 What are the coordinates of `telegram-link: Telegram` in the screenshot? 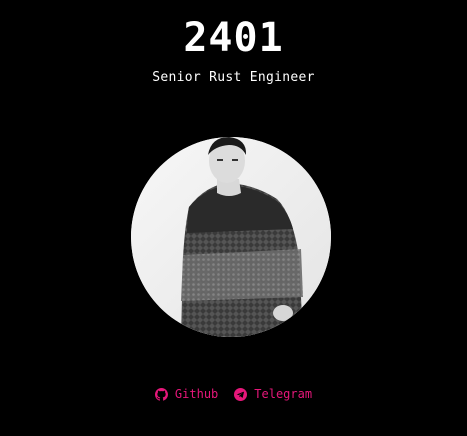 It's located at (273, 394).